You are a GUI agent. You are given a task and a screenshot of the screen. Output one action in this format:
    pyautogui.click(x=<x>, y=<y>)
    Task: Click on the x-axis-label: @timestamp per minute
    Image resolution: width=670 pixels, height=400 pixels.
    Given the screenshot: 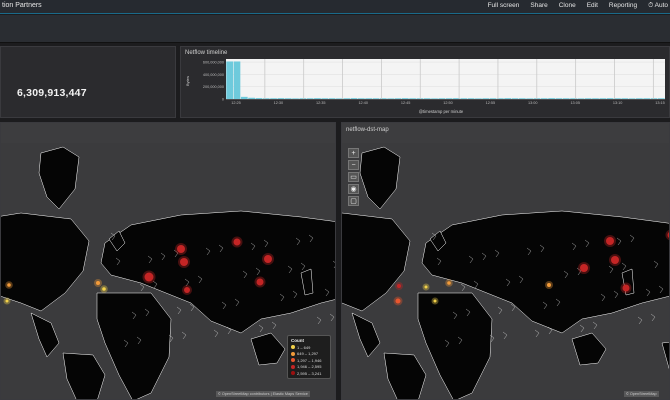 What is the action you would take?
    pyautogui.click(x=441, y=111)
    